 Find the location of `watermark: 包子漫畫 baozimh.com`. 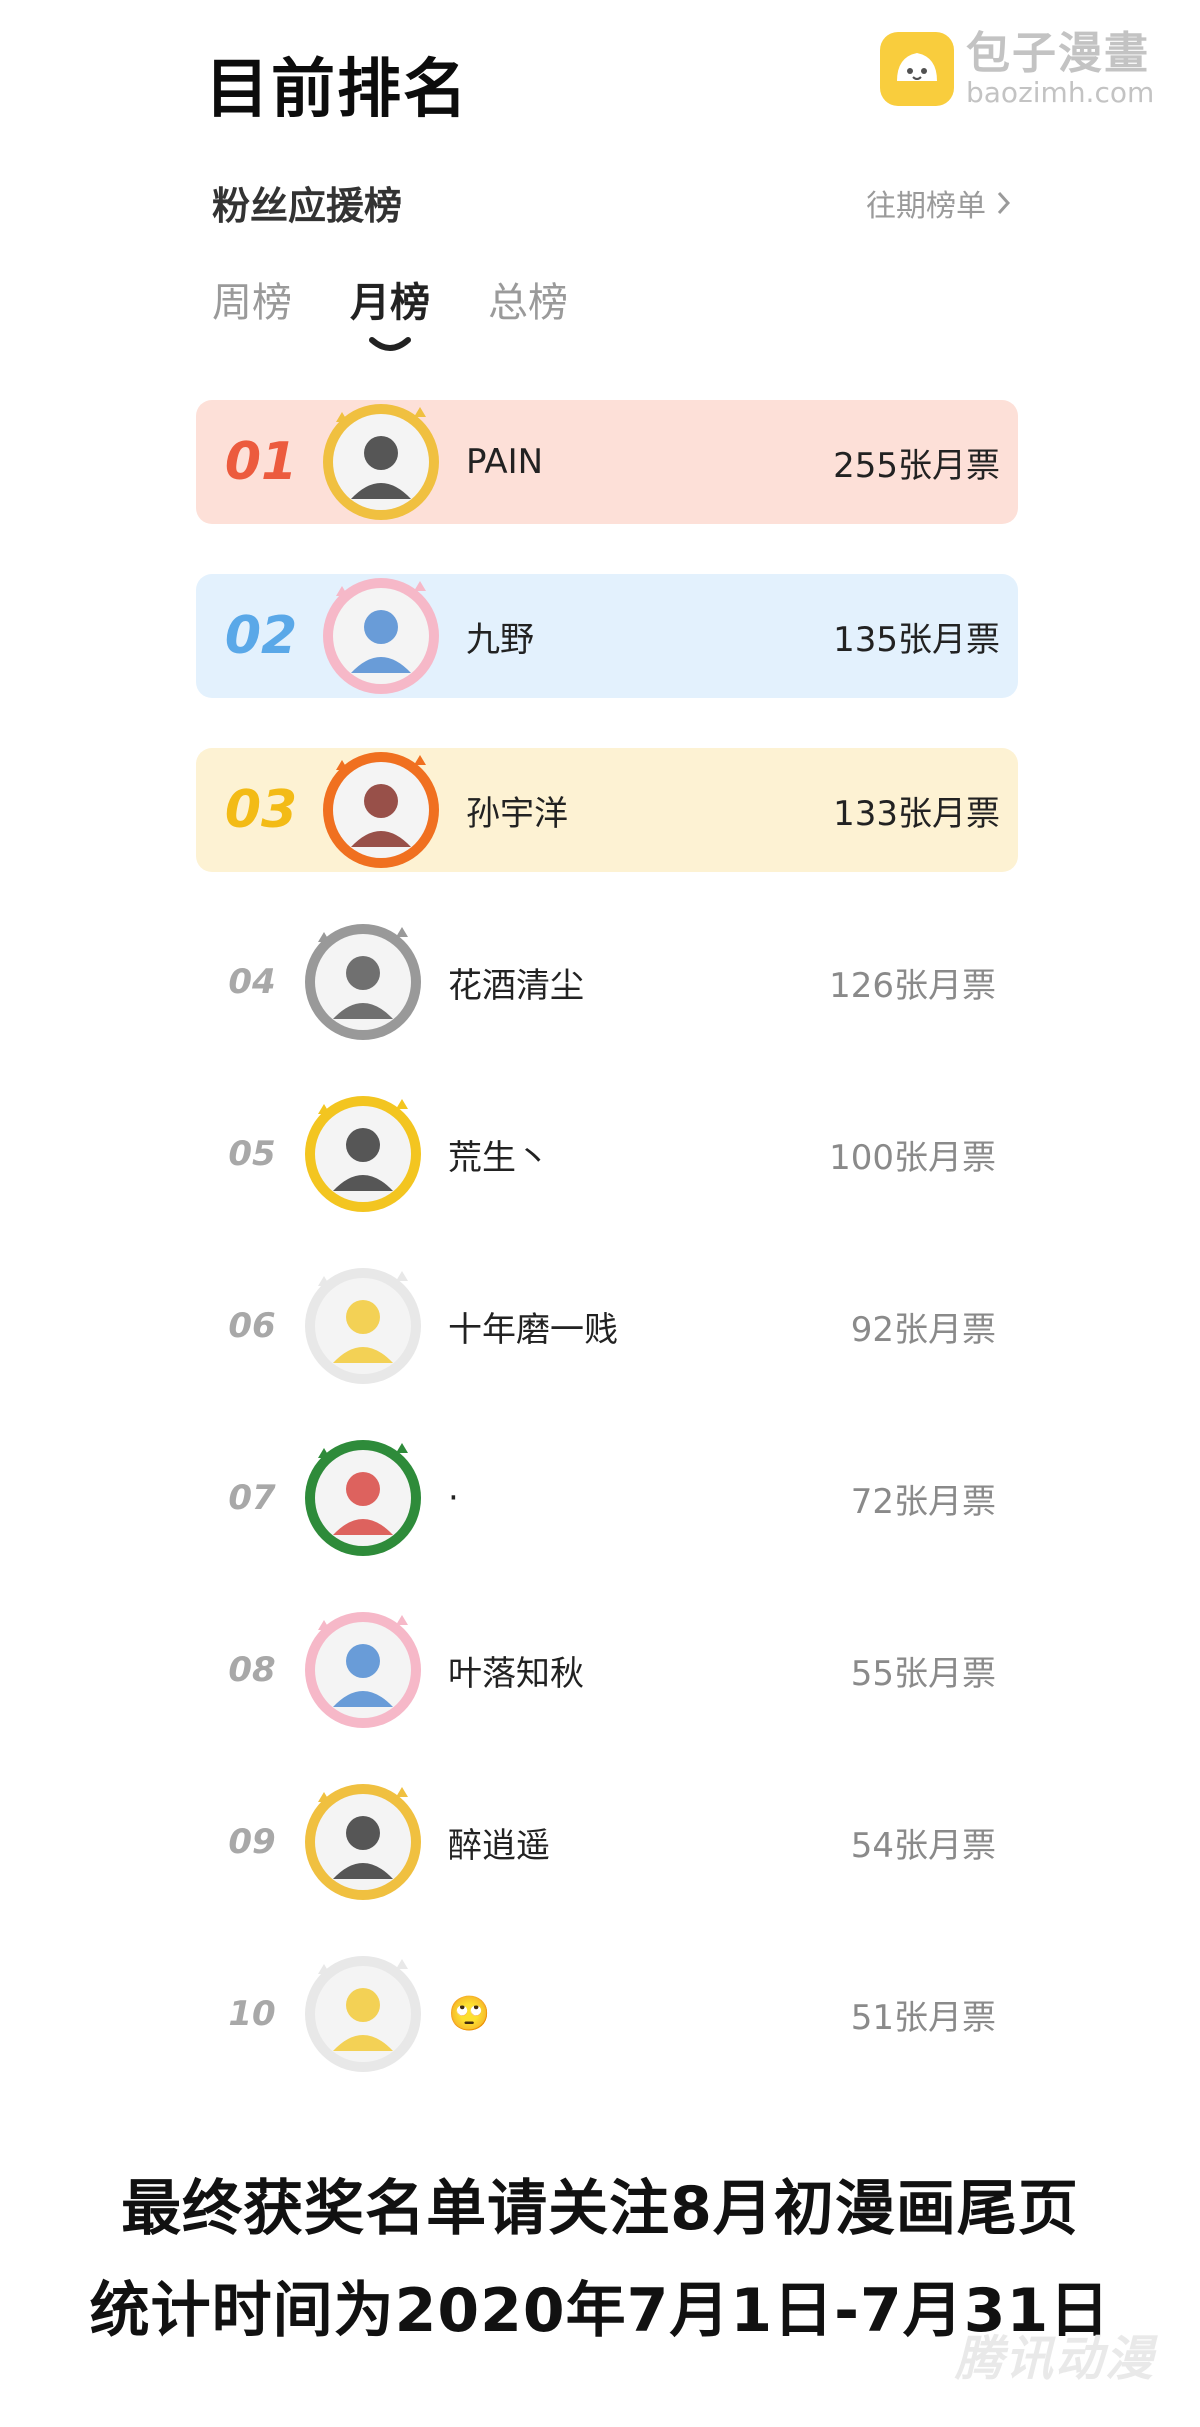

watermark: 包子漫畫 baozimh.com is located at coordinates (1017, 69).